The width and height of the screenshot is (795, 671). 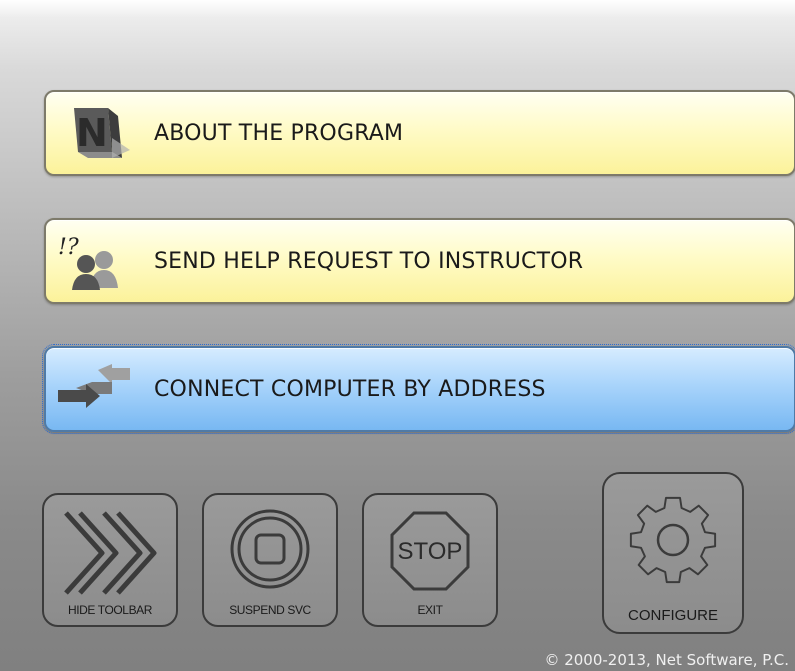 I want to click on help-request-button: !? SEND HELP REQUEST TO INSTRUCTOR, so click(x=419, y=261).